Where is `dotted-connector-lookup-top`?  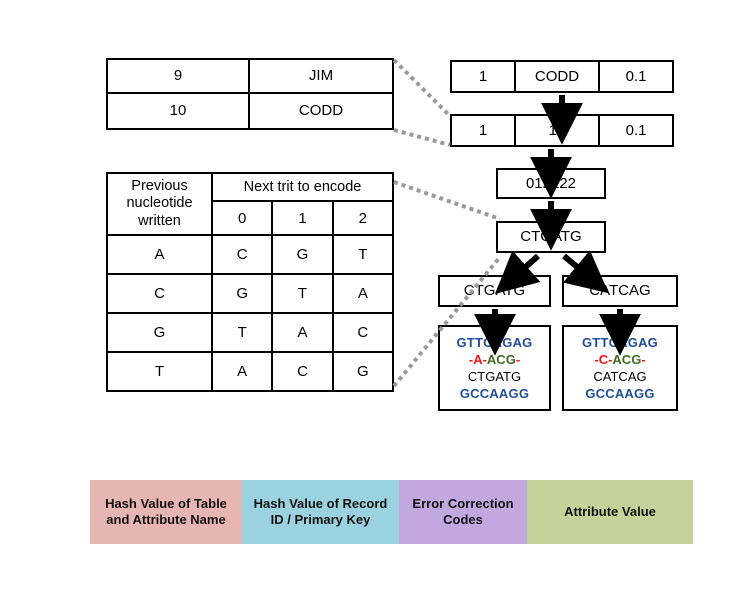
dotted-connector-lookup-top is located at coordinates (447, 200).